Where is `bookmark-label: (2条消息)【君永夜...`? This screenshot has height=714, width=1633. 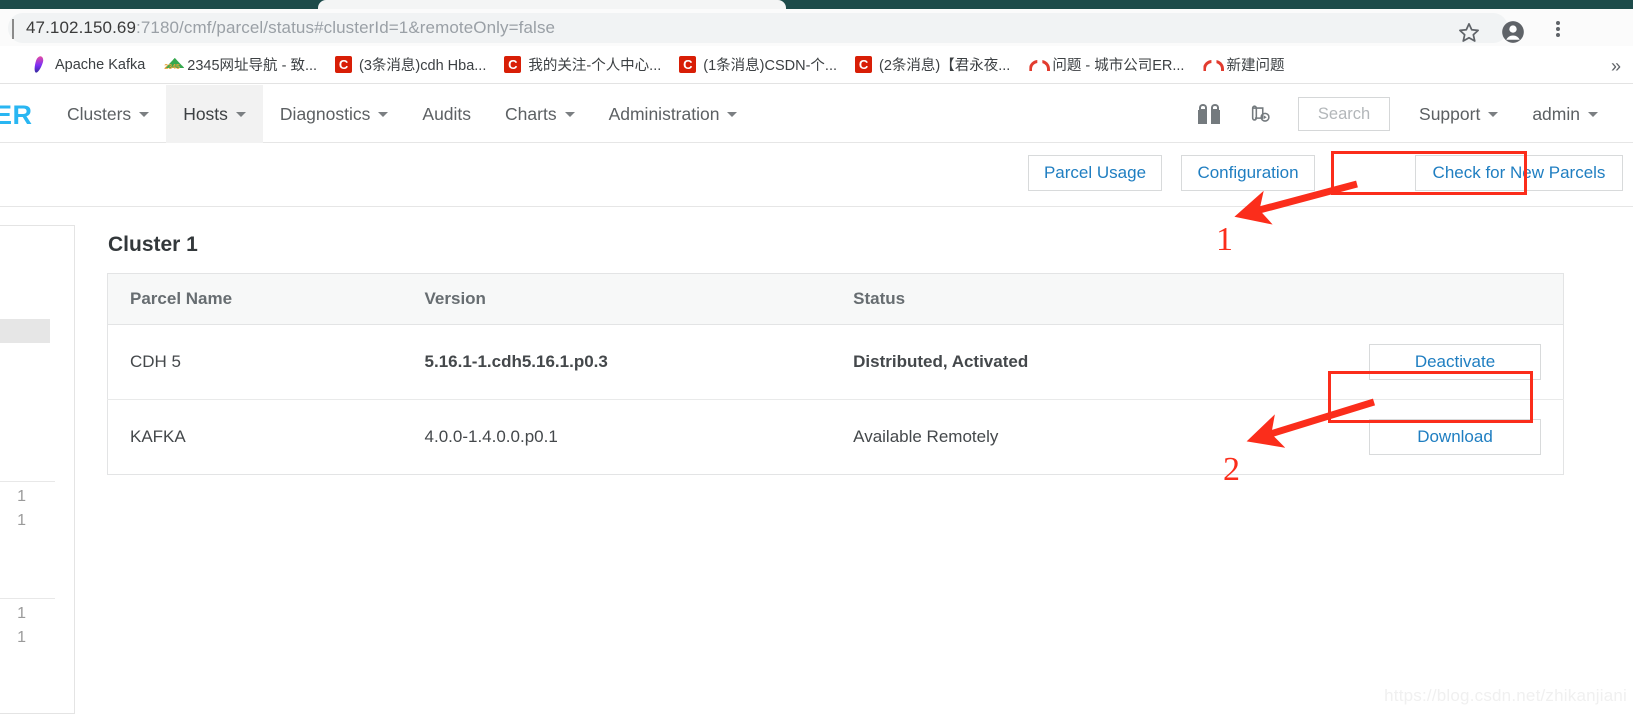 bookmark-label: (2条消息)【君永夜... is located at coordinates (945, 66).